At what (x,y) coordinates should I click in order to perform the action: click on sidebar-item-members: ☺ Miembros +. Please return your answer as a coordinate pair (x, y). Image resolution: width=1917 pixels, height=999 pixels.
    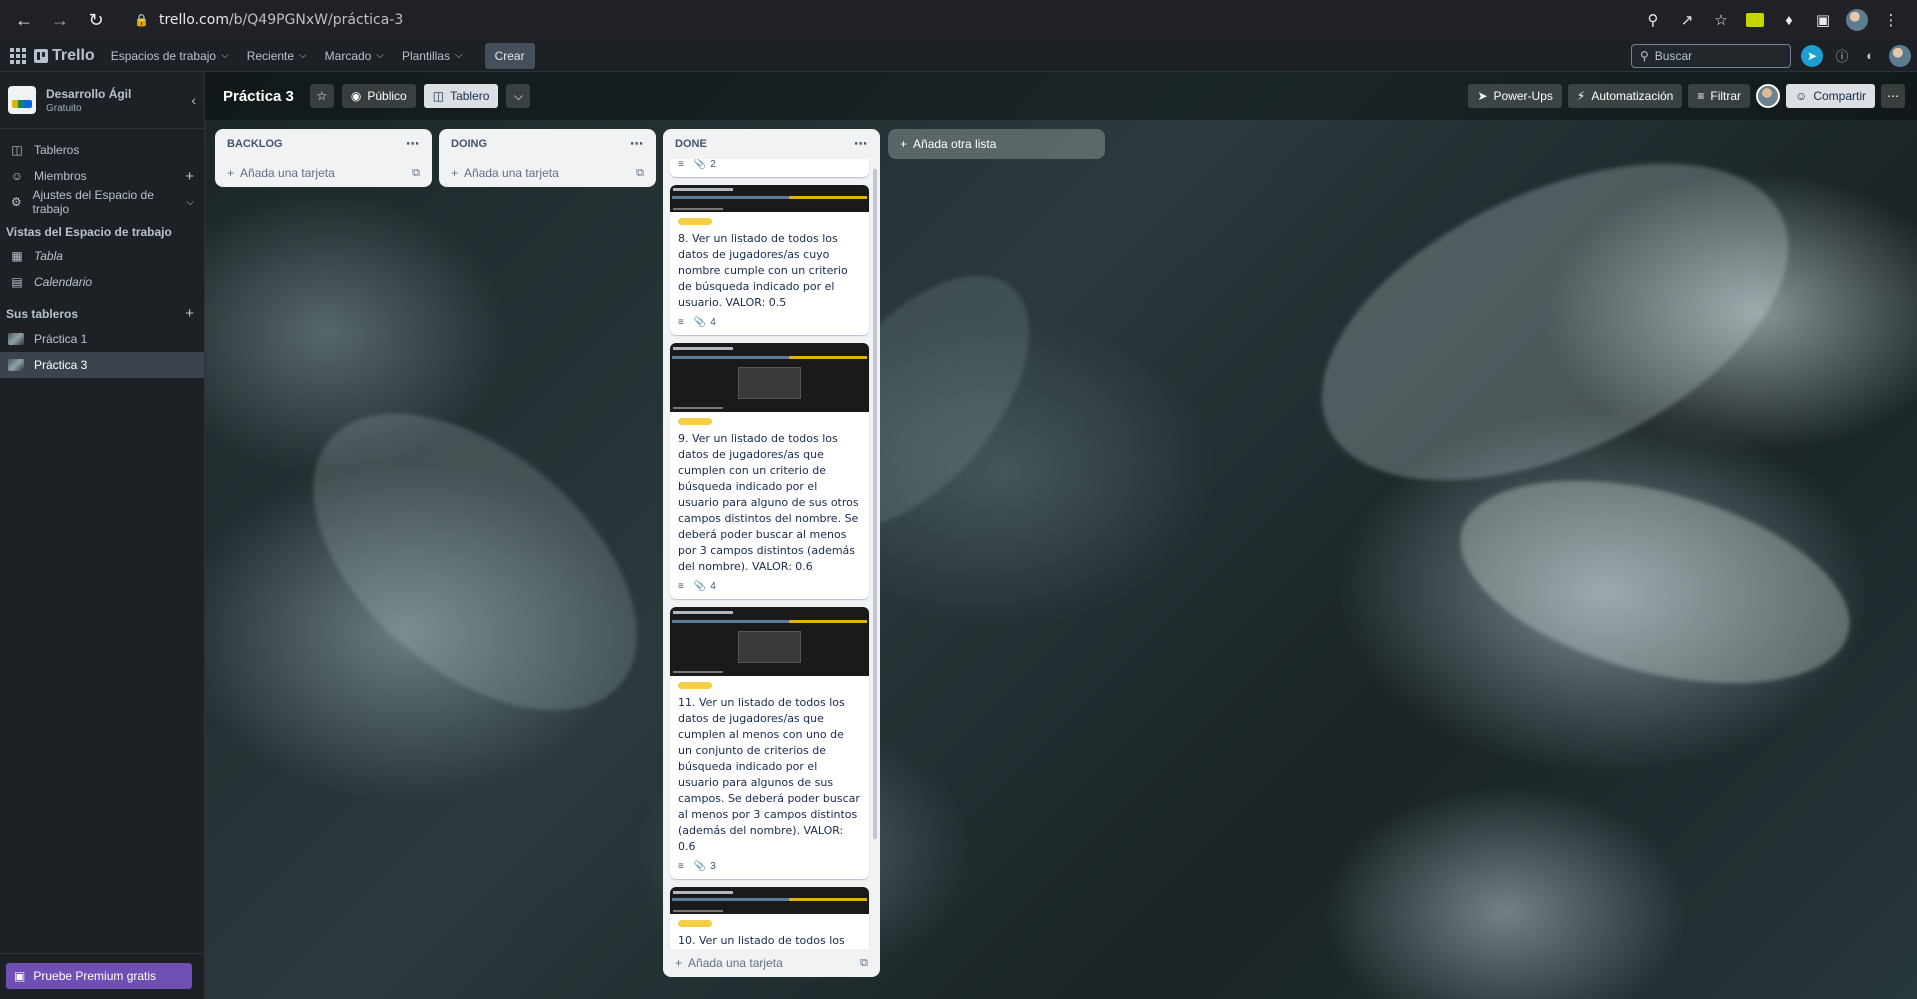
    Looking at the image, I should click on (102, 176).